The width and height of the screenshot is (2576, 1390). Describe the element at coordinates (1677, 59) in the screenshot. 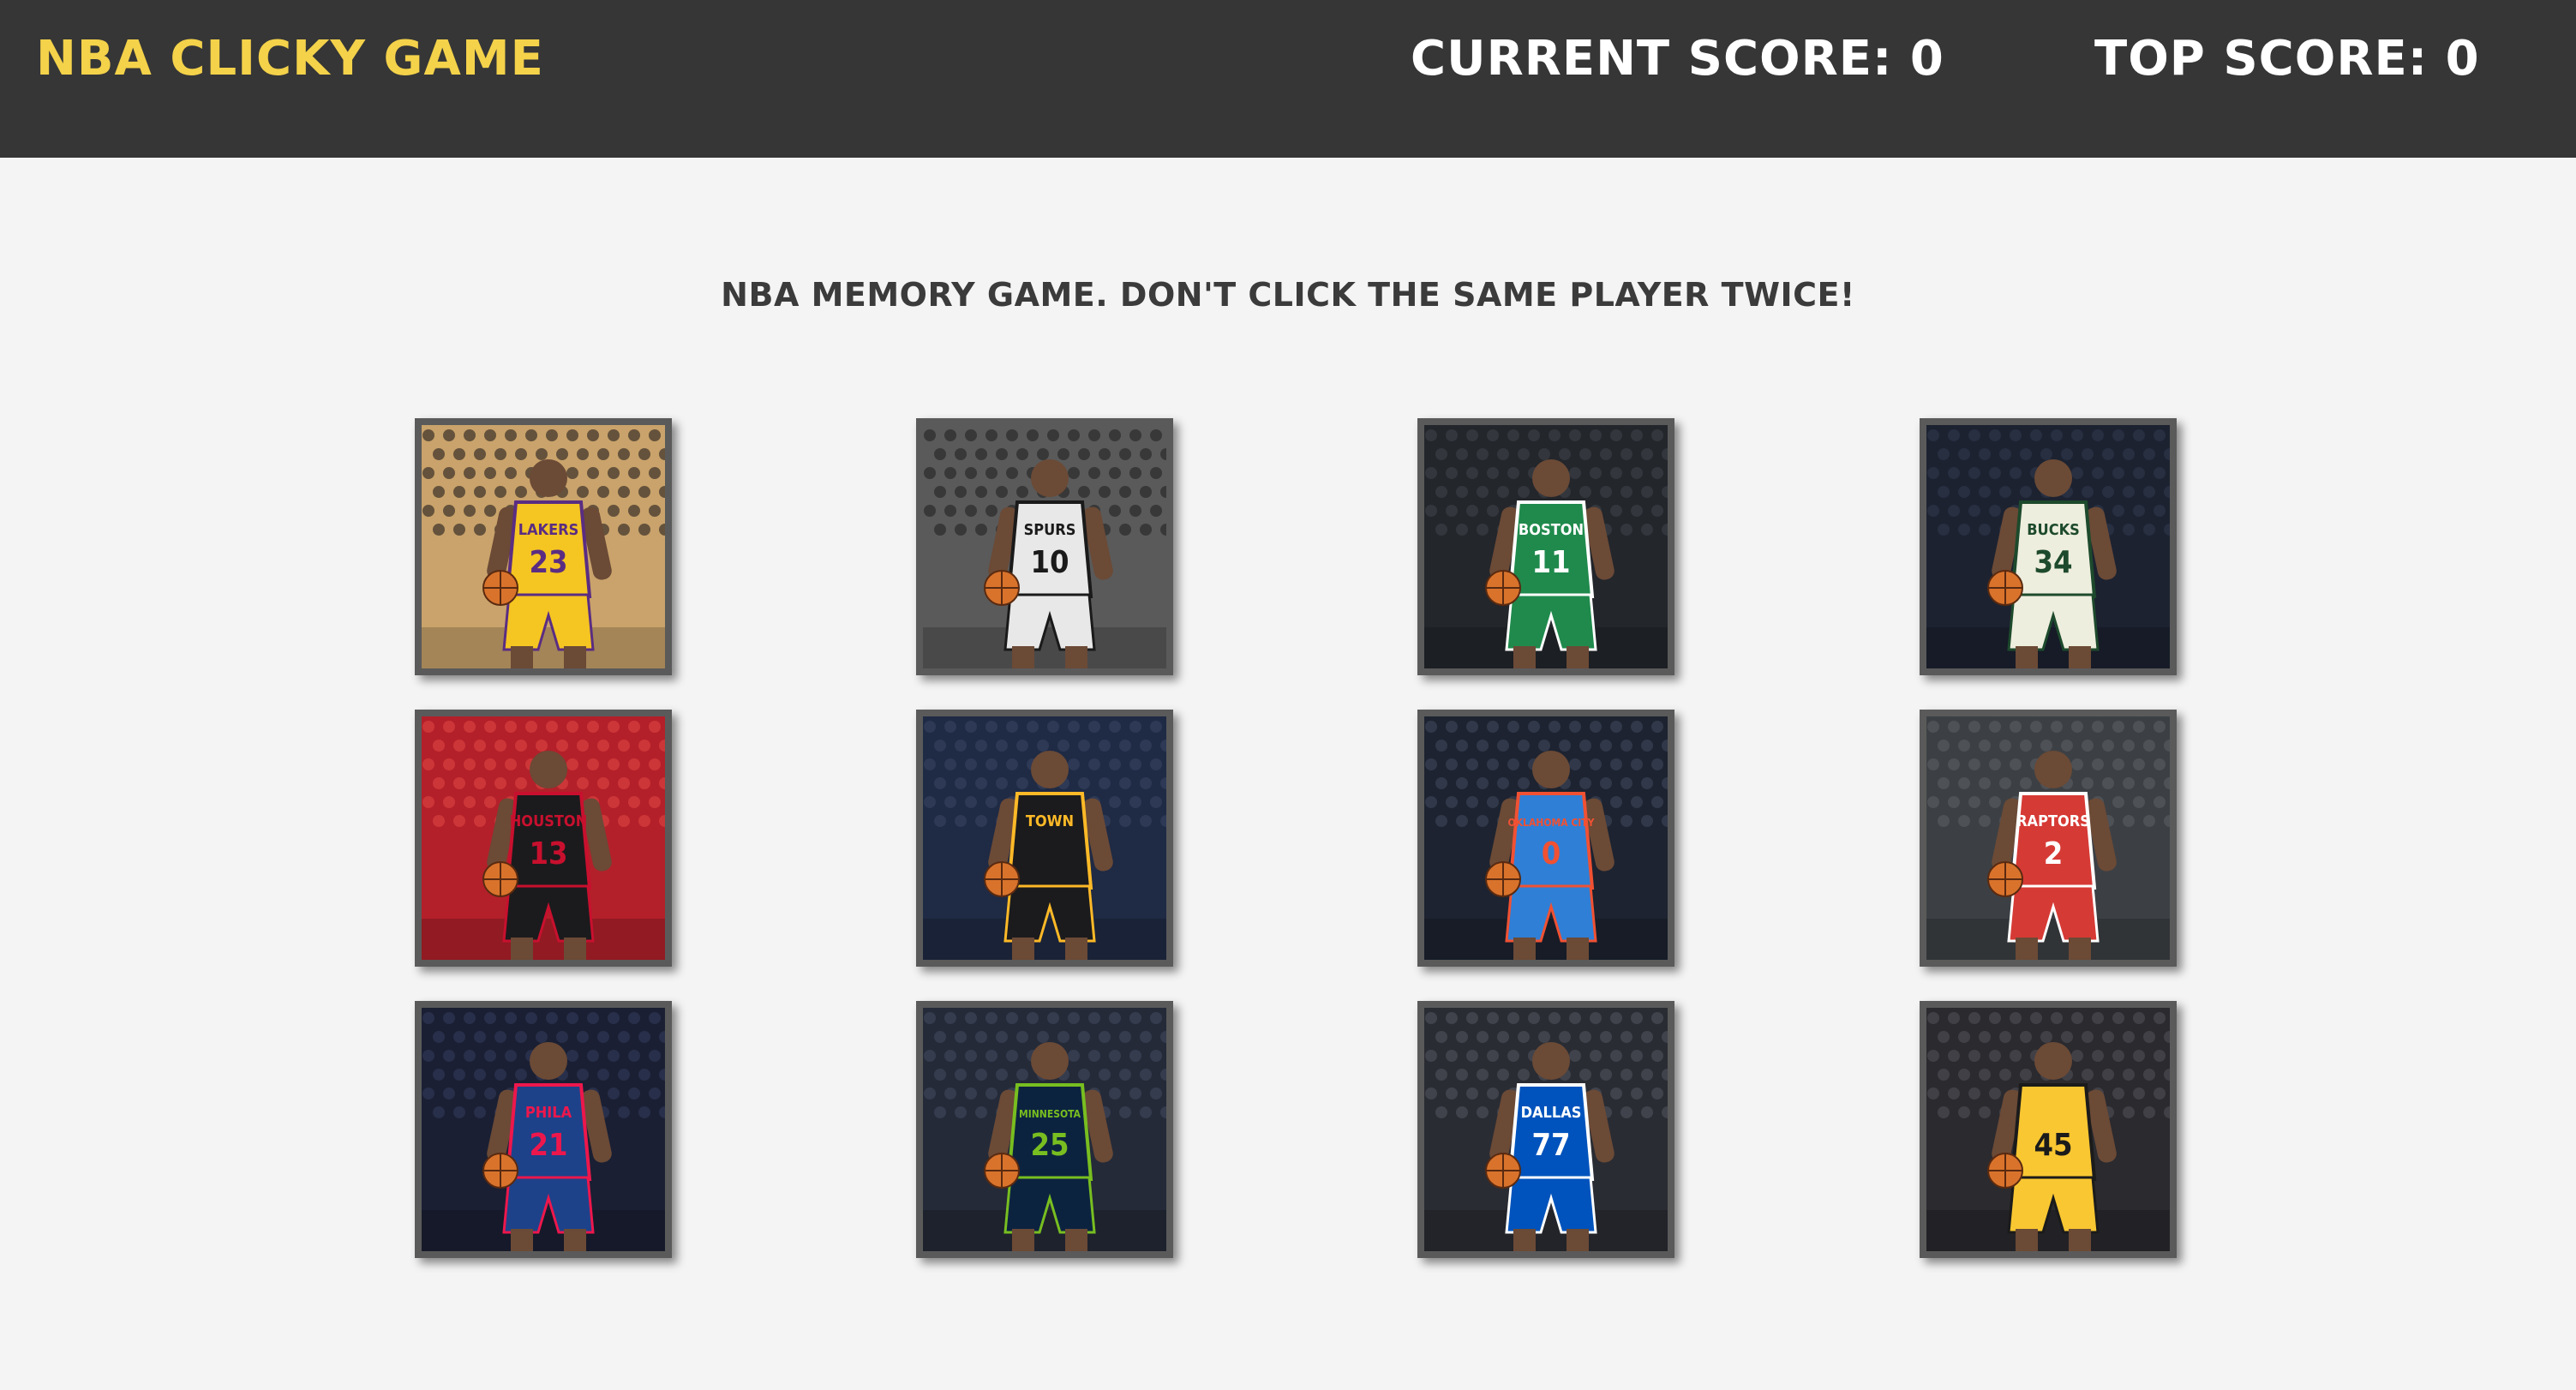

I see `current-score: Current Score: 0` at that location.